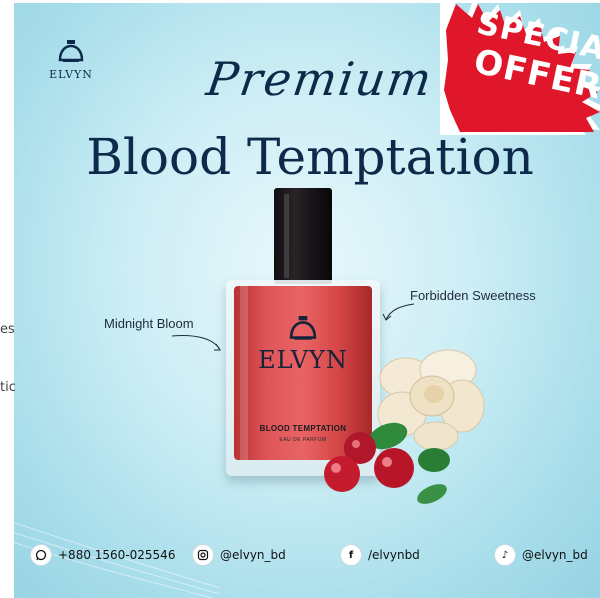 The width and height of the screenshot is (600, 598). I want to click on note-right-label: Forbidden Sweetness, so click(473, 295).